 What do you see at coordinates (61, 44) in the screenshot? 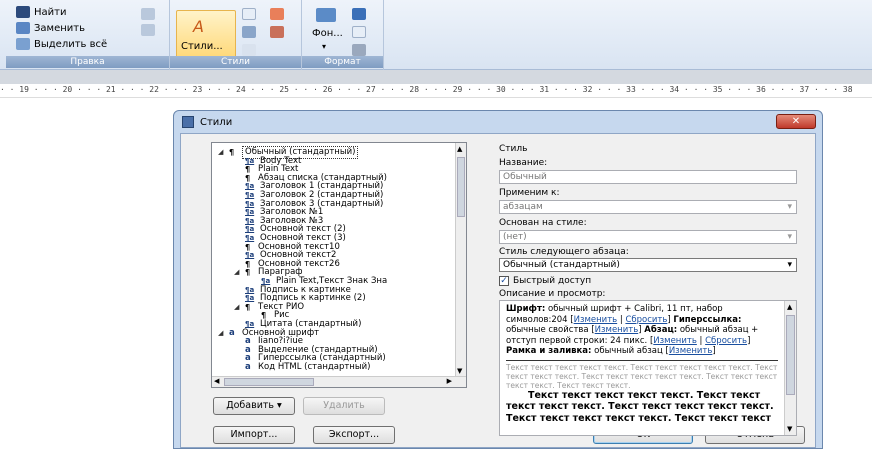
I see `select-all-button: Выделить всё` at bounding box center [61, 44].